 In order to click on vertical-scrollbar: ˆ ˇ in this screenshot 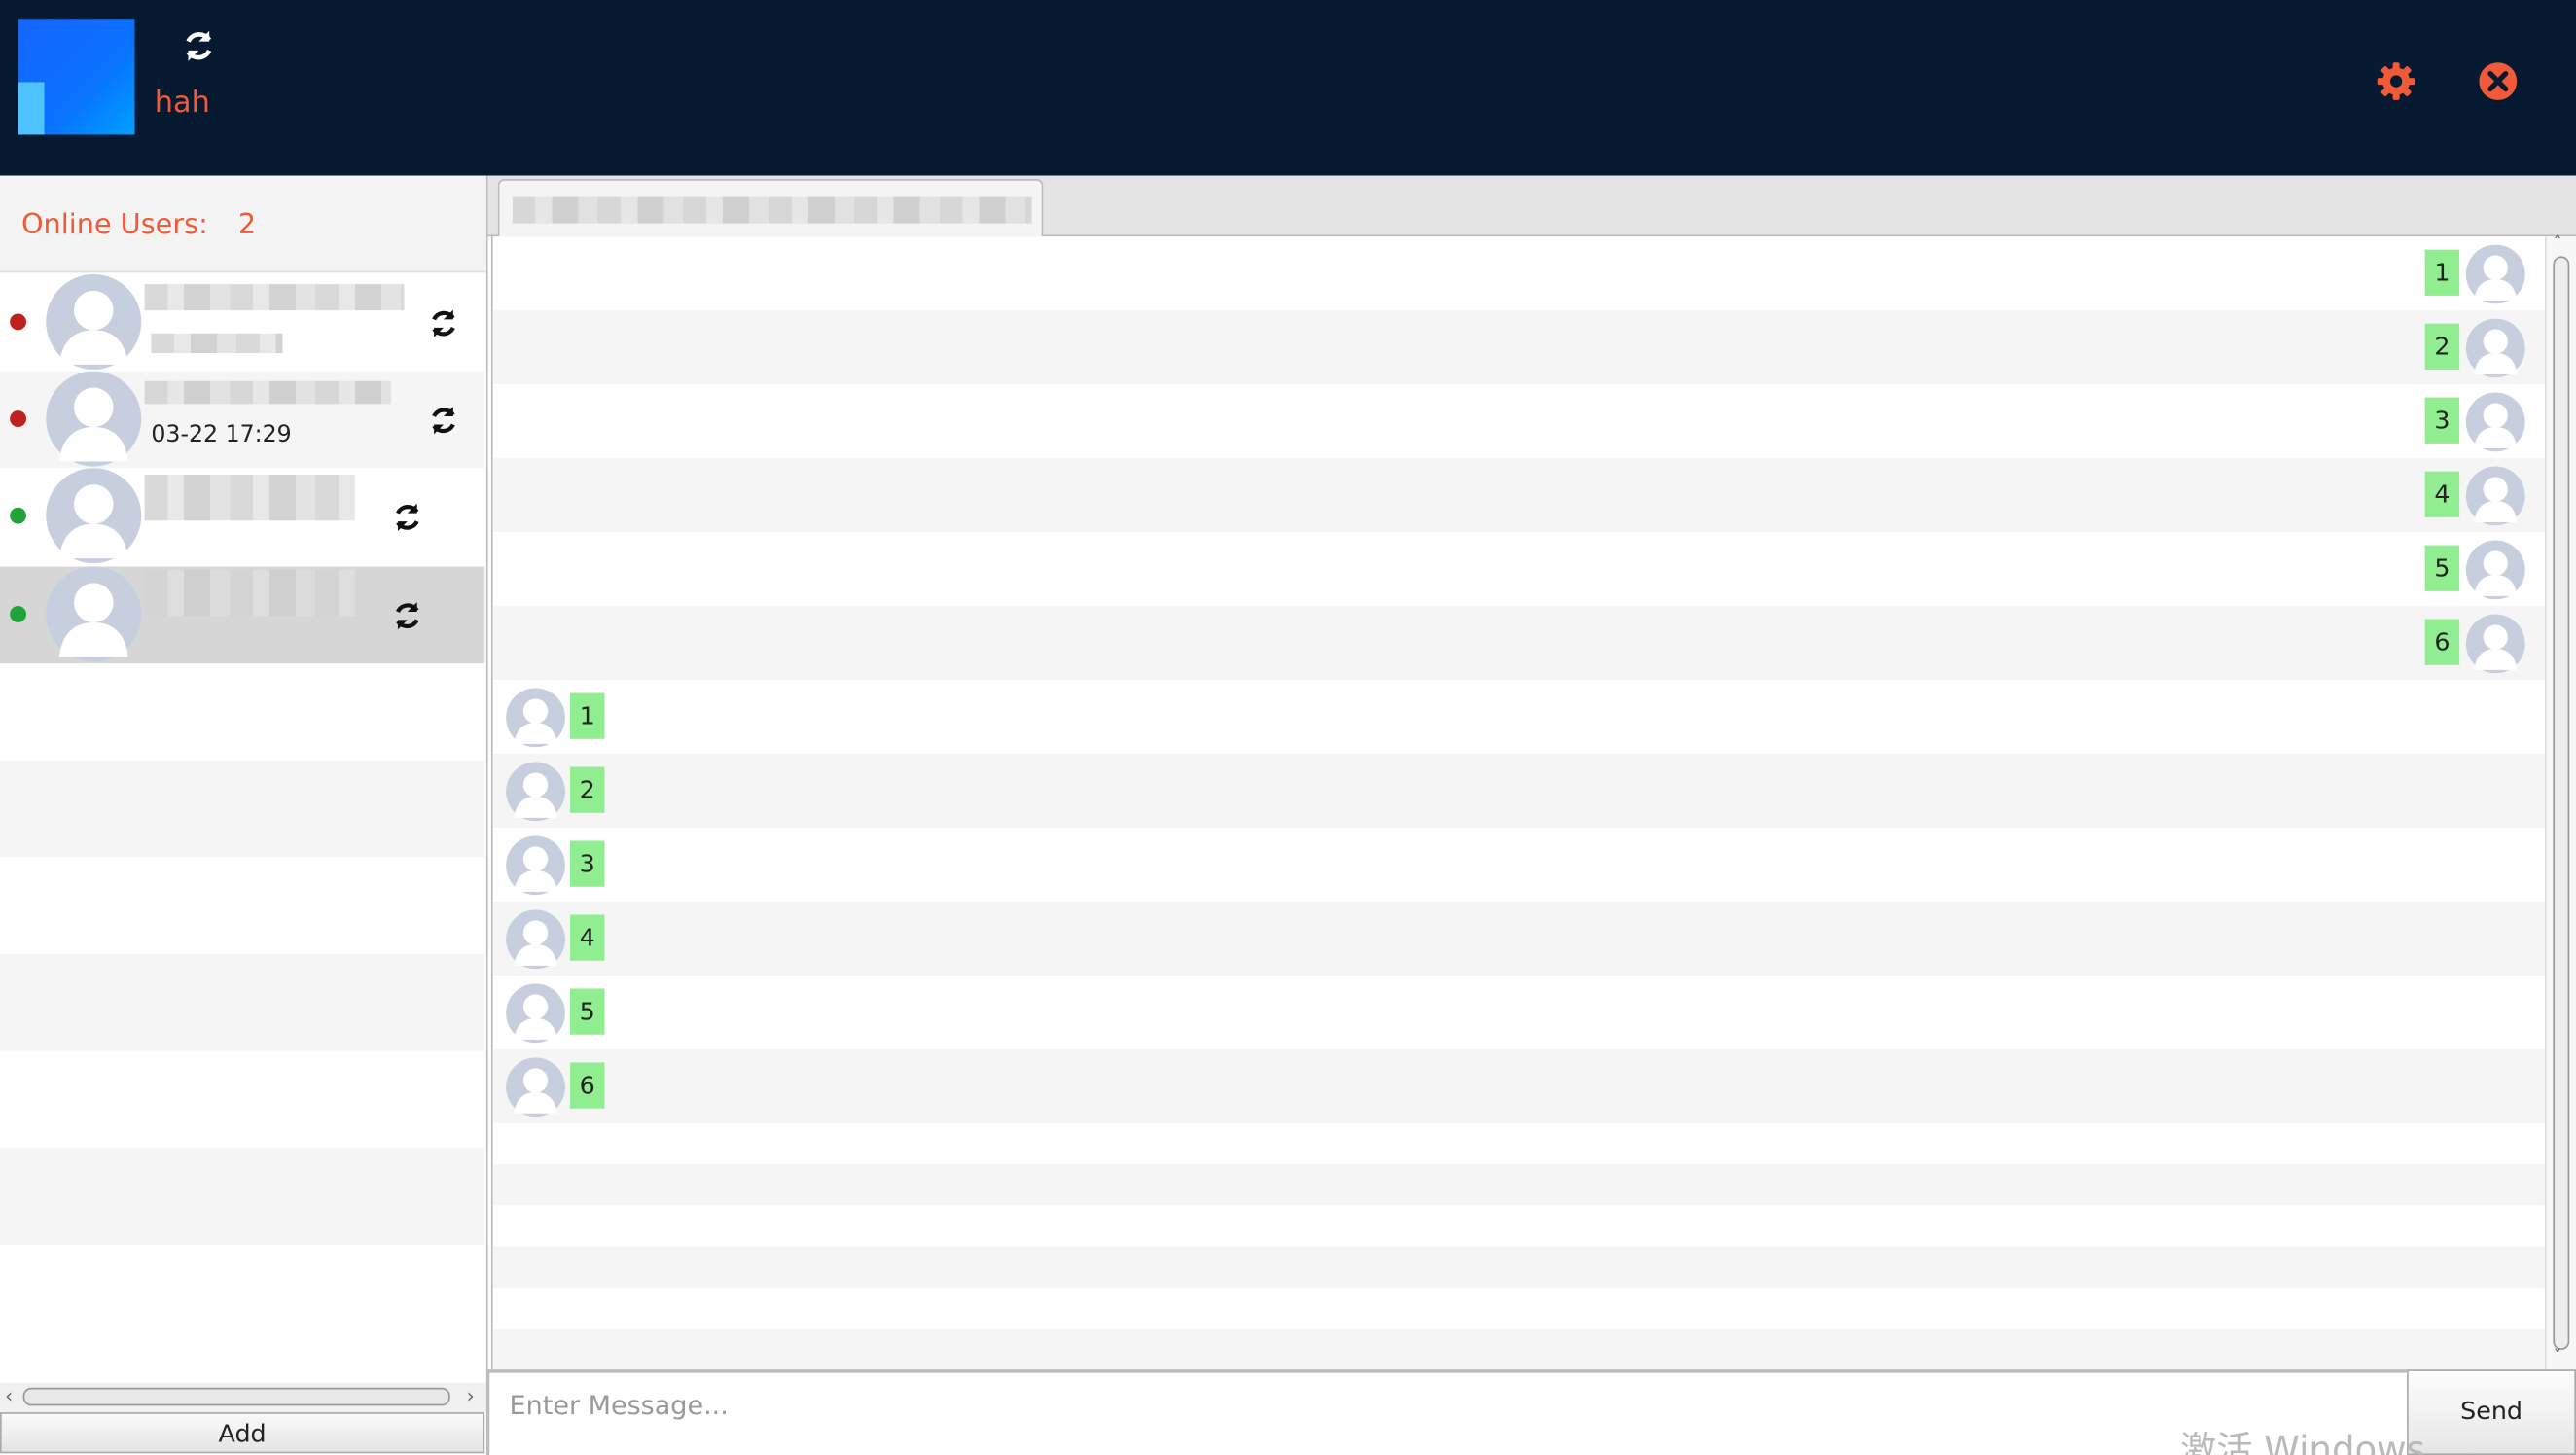, I will do `click(2560, 801)`.